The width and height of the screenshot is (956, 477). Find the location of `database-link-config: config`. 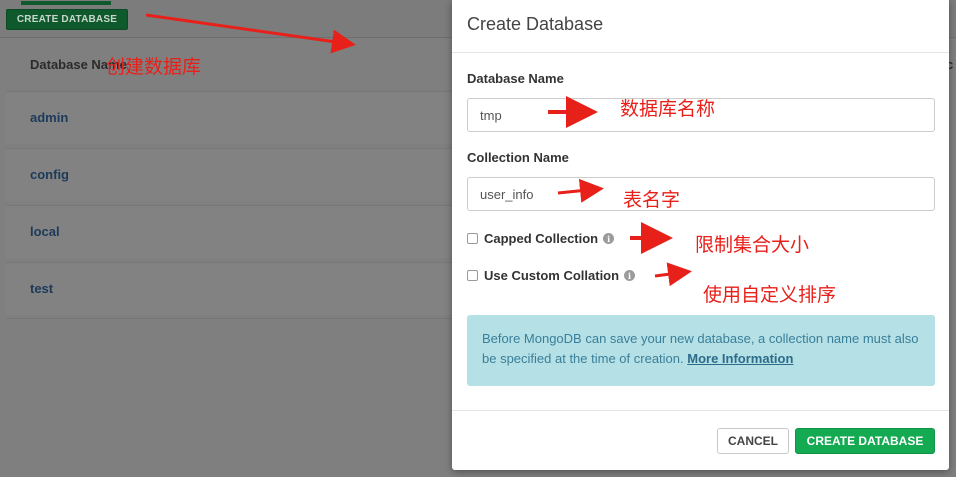

database-link-config: config is located at coordinates (49, 174).